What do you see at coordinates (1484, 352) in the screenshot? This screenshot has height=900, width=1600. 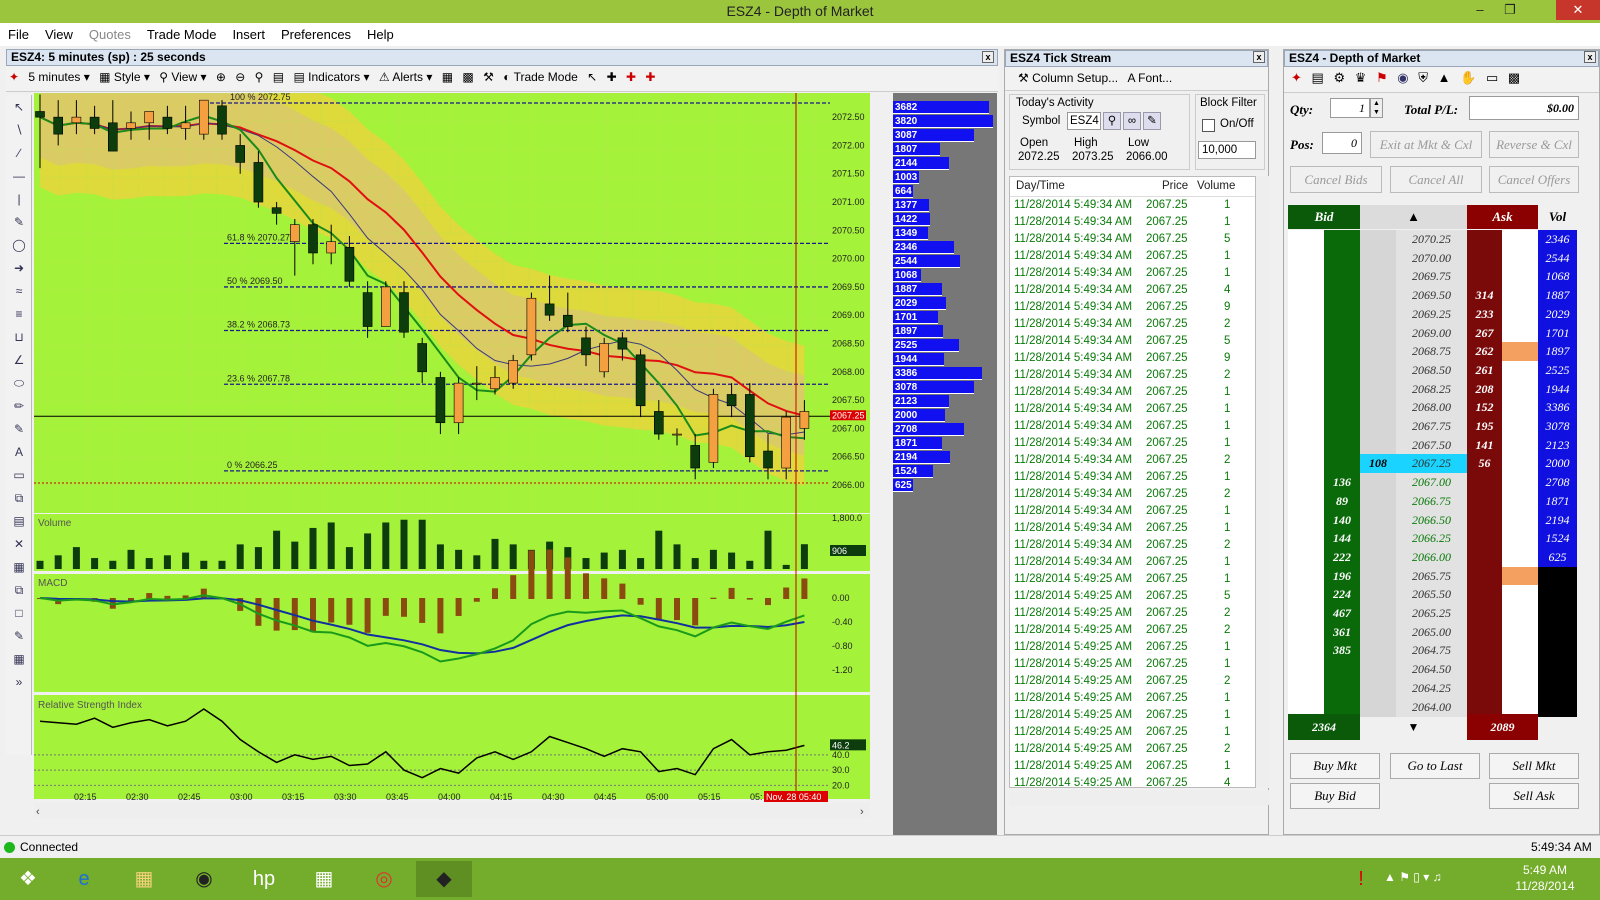 I see `dom-ask-cell: 262` at bounding box center [1484, 352].